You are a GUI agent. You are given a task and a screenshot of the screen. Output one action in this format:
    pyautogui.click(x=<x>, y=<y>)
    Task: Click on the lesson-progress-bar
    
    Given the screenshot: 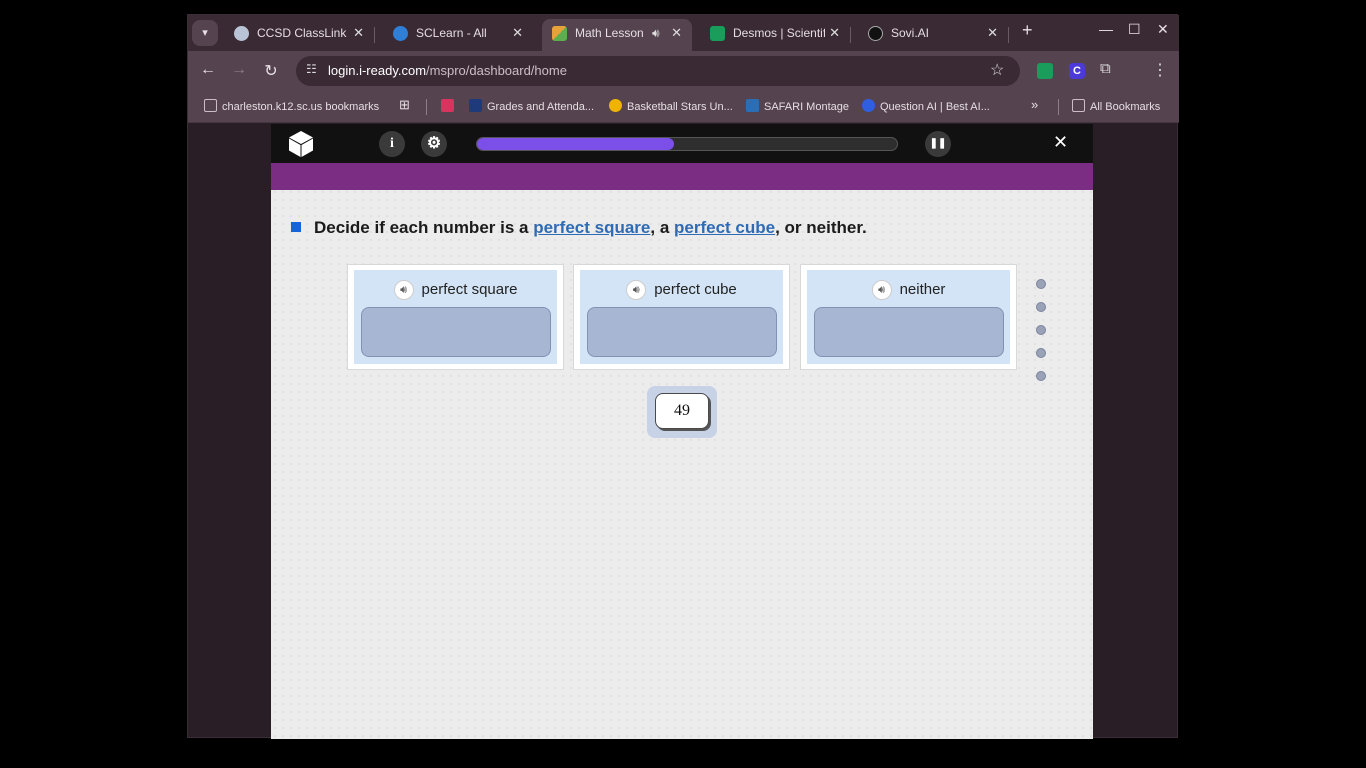 What is the action you would take?
    pyautogui.click(x=687, y=144)
    